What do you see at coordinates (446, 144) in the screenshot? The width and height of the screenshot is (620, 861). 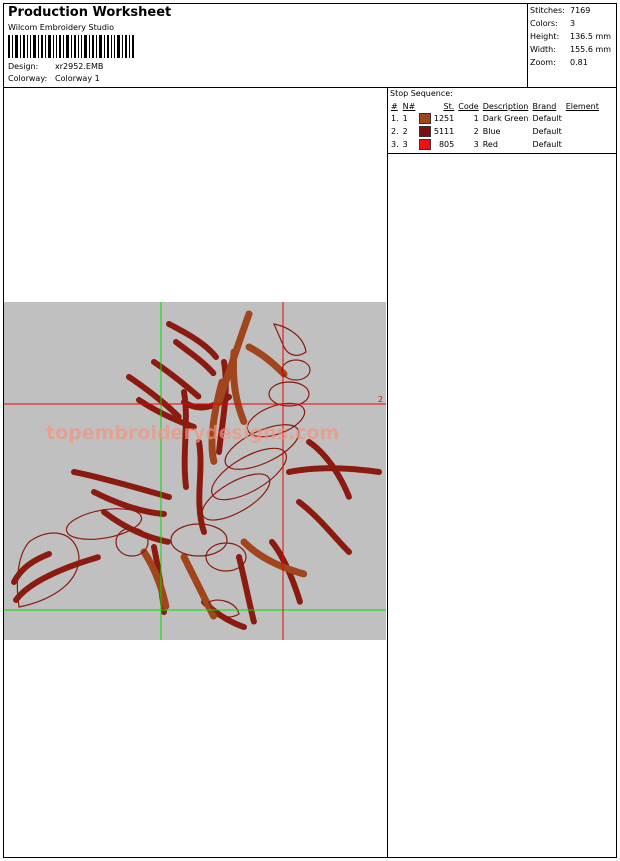 I see `row-stitches: 805` at bounding box center [446, 144].